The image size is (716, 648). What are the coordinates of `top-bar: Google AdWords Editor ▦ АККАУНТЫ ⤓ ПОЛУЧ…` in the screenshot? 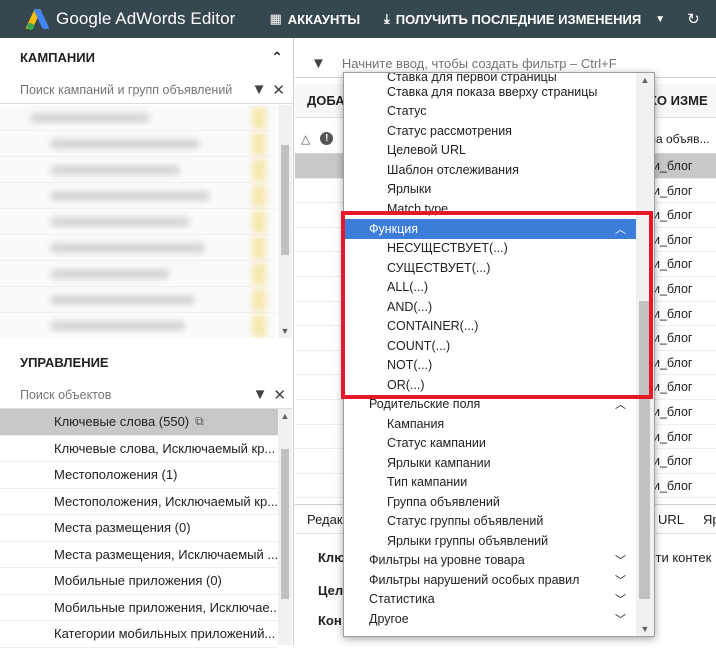 It's located at (358, 19).